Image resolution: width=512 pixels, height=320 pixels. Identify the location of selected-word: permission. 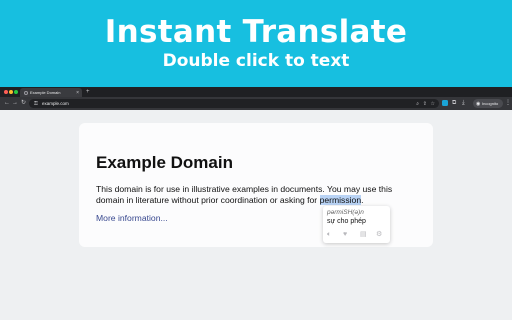
(340, 199).